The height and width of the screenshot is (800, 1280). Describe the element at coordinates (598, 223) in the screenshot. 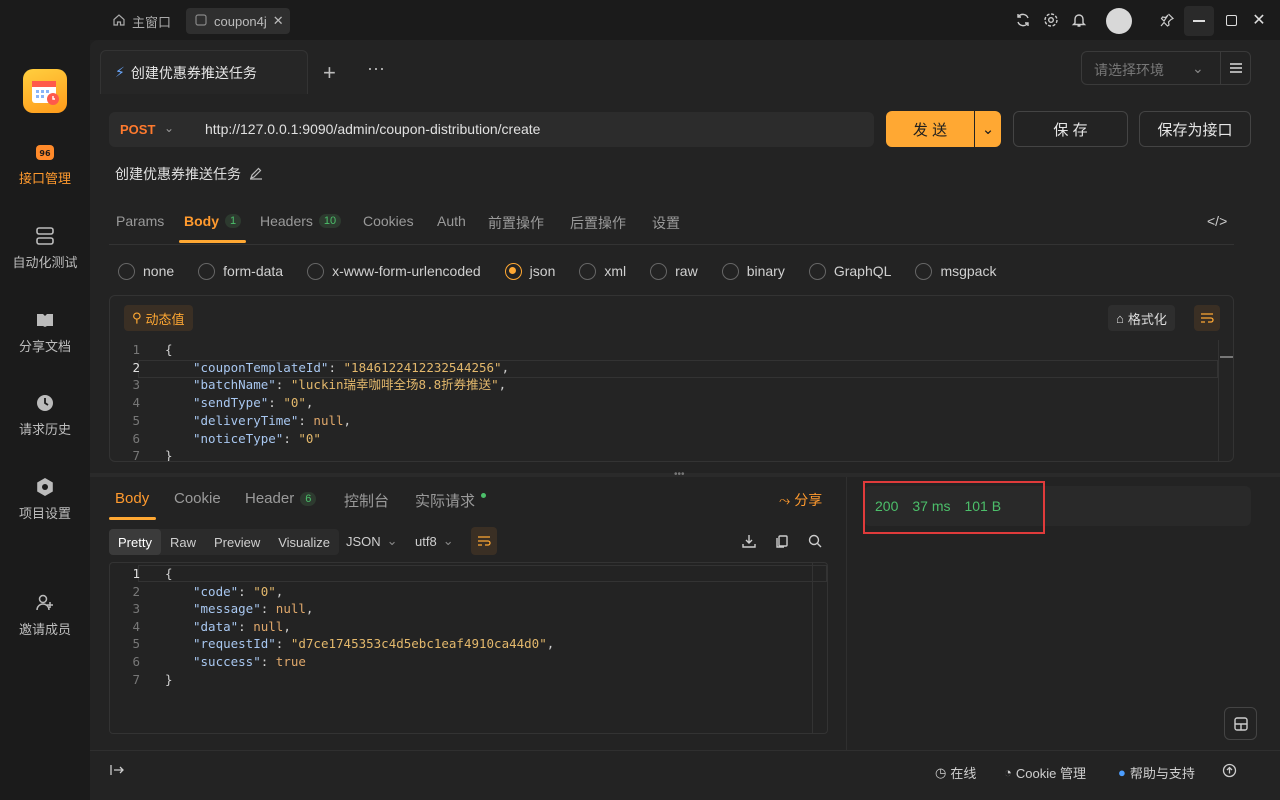

I see `tab-post-actions: 后置操作` at that location.